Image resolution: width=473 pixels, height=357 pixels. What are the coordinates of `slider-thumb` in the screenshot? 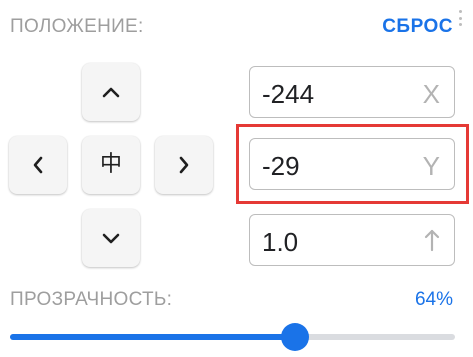 It's located at (295, 337).